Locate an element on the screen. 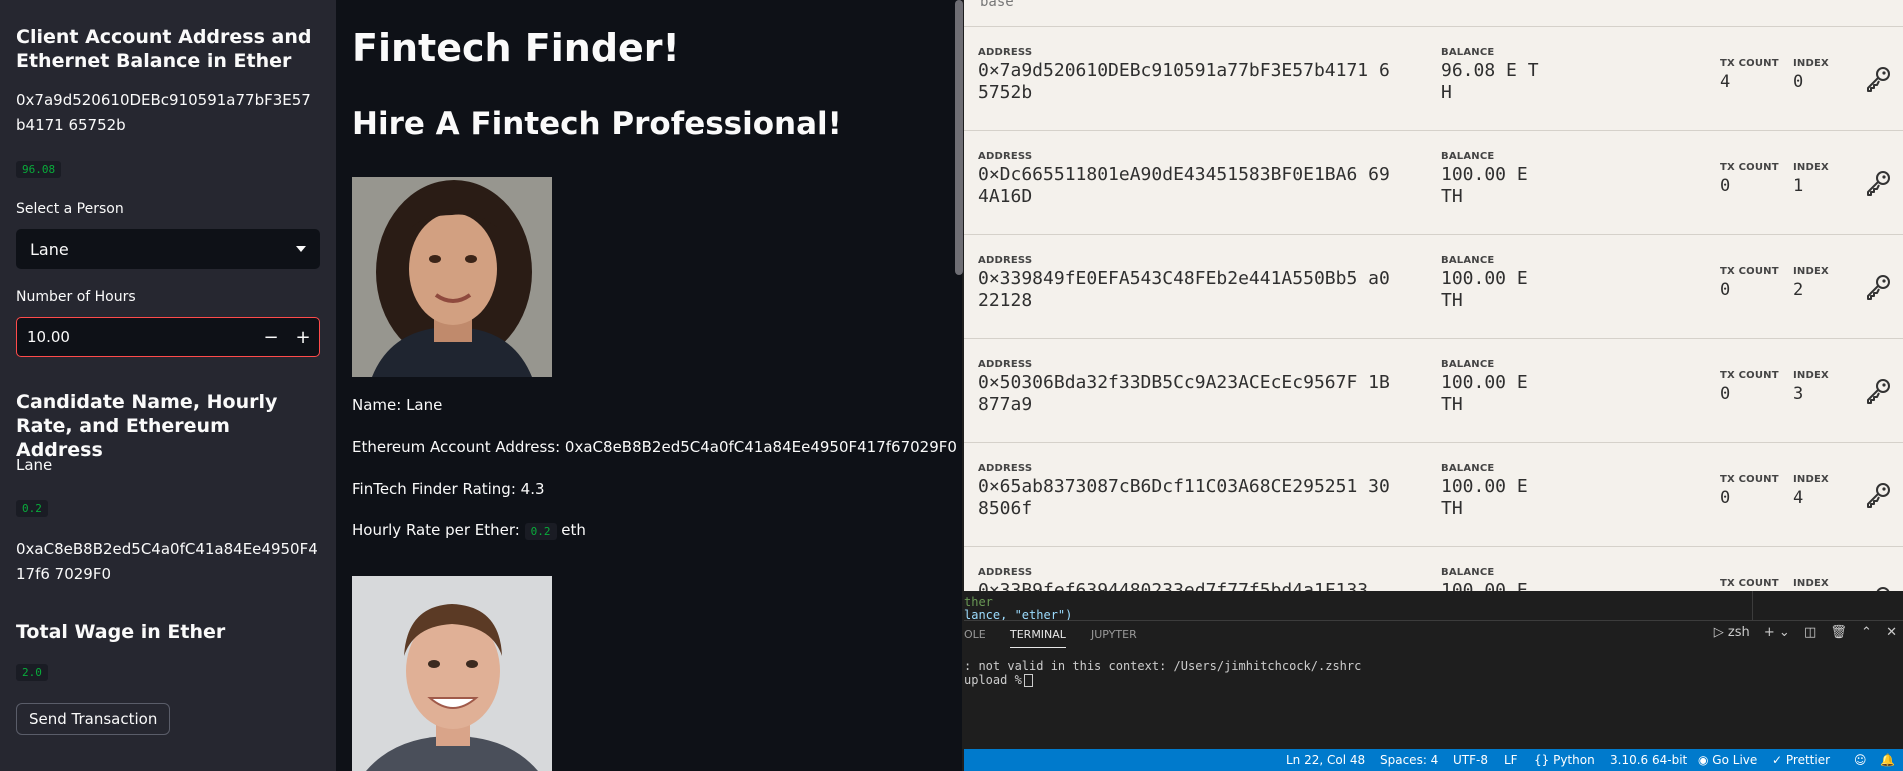 This screenshot has height=771, width=1903. code-line-1: ther is located at coordinates (978, 602).